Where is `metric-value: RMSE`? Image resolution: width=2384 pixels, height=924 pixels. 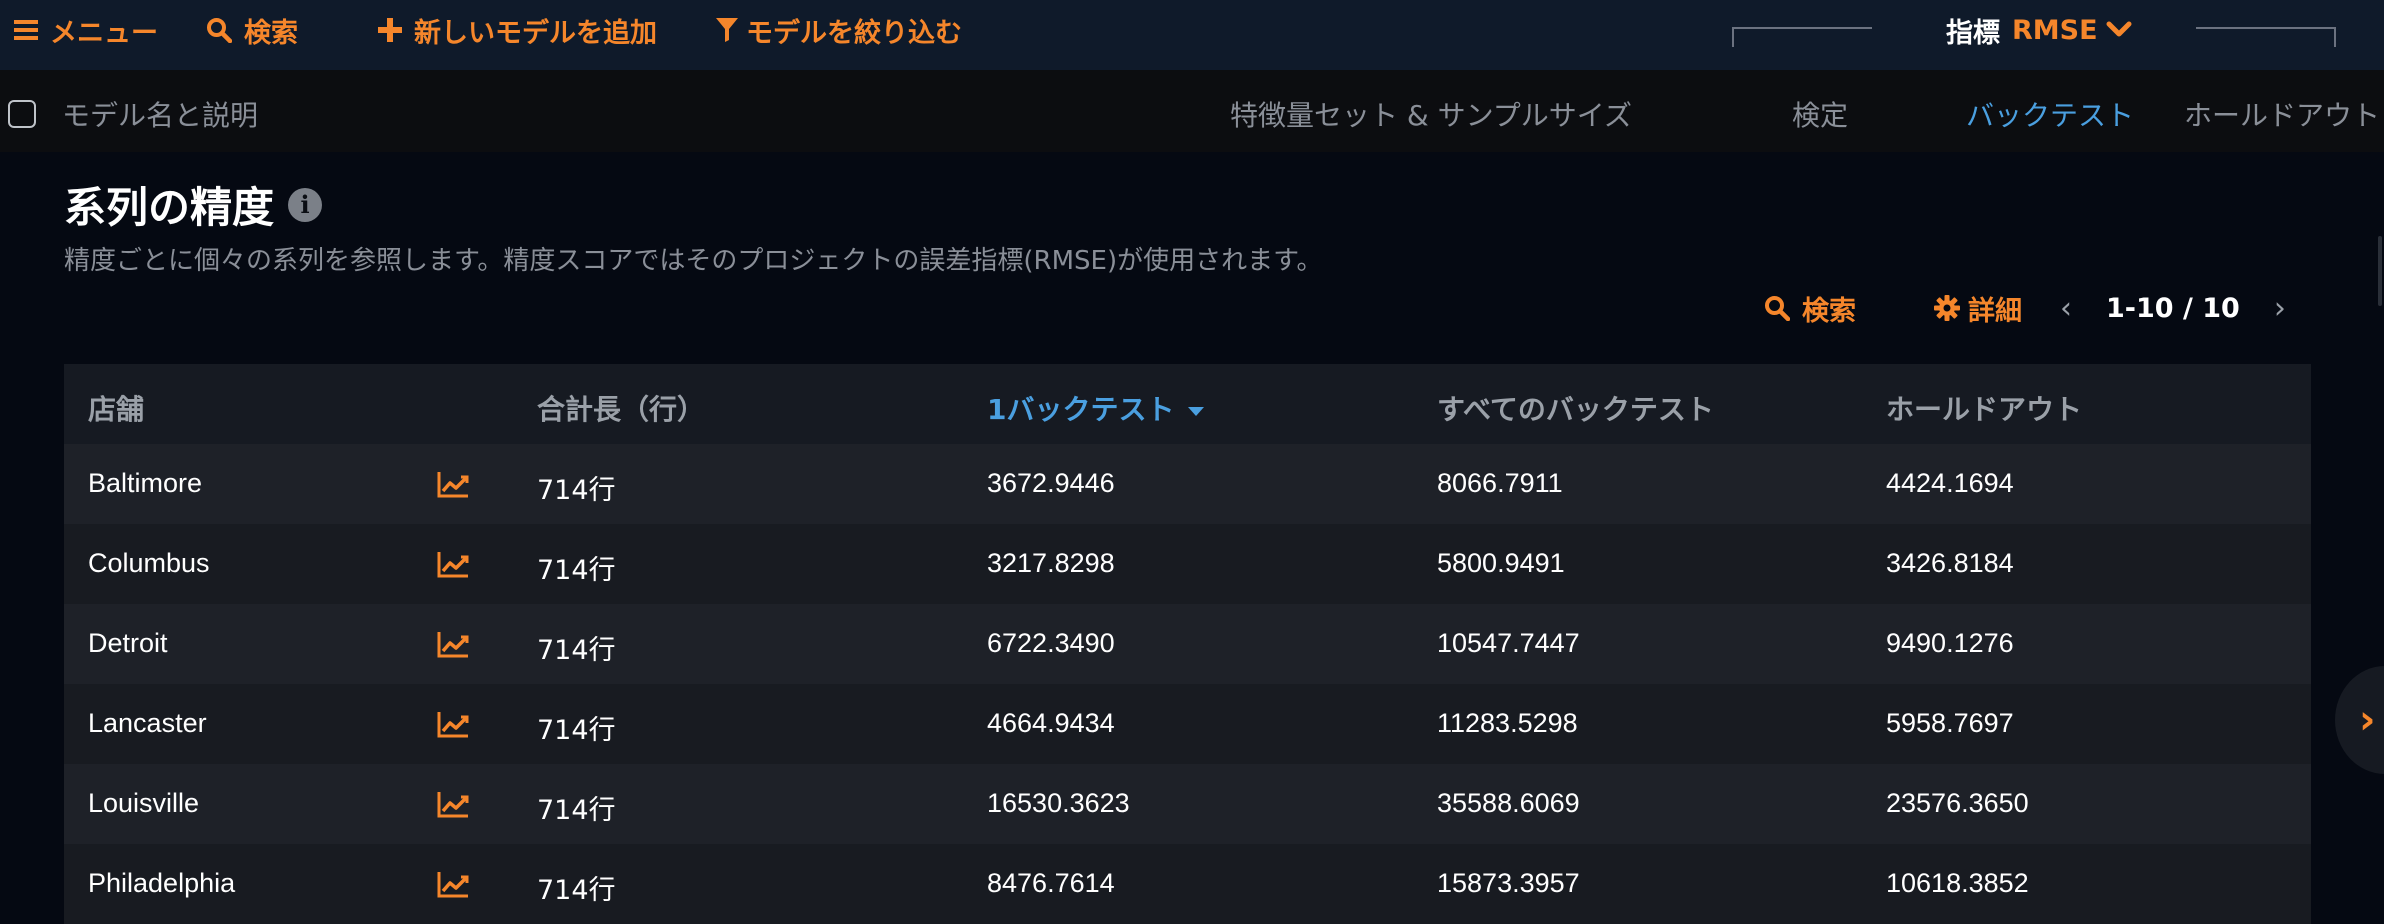 metric-value: RMSE is located at coordinates (2055, 30).